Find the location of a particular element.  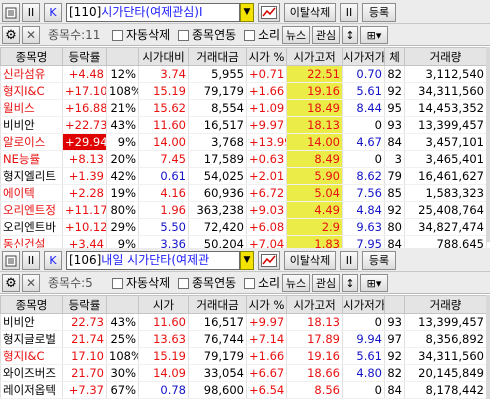

panel1-header-volume: 거래량 is located at coordinates (445, 56).